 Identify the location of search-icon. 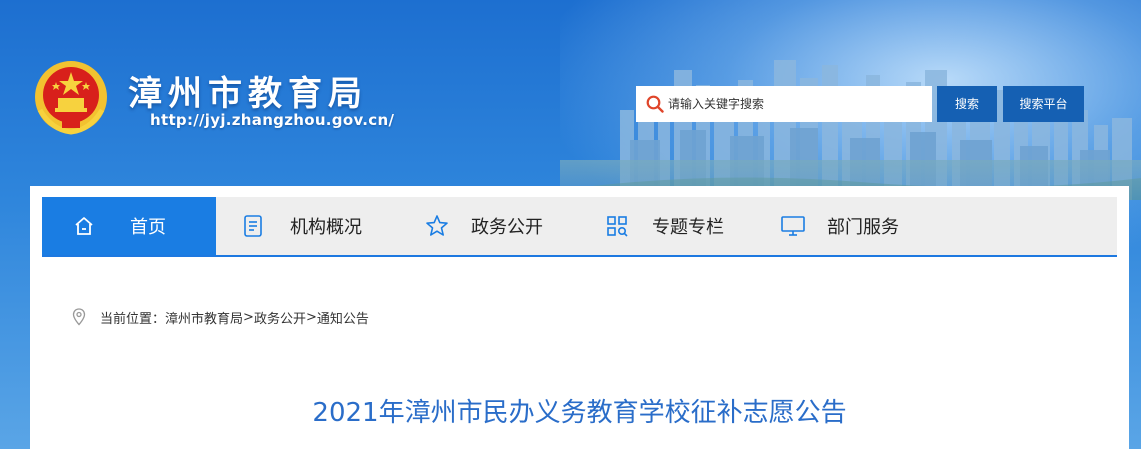
(655, 104).